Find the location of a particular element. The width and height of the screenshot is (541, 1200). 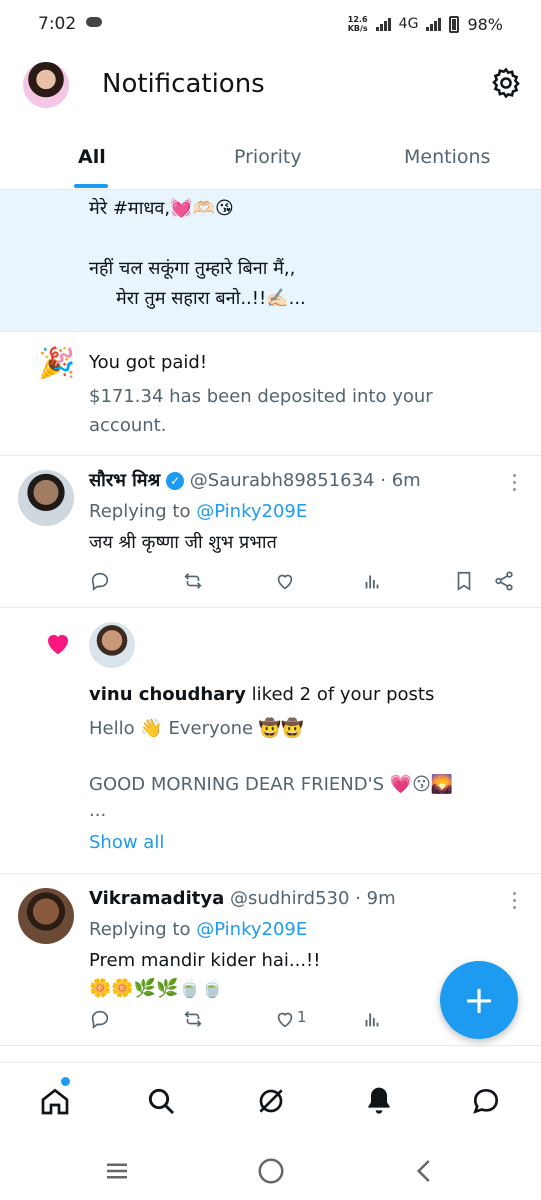

party-popper-icon: 🎉 is located at coordinates (57, 363).